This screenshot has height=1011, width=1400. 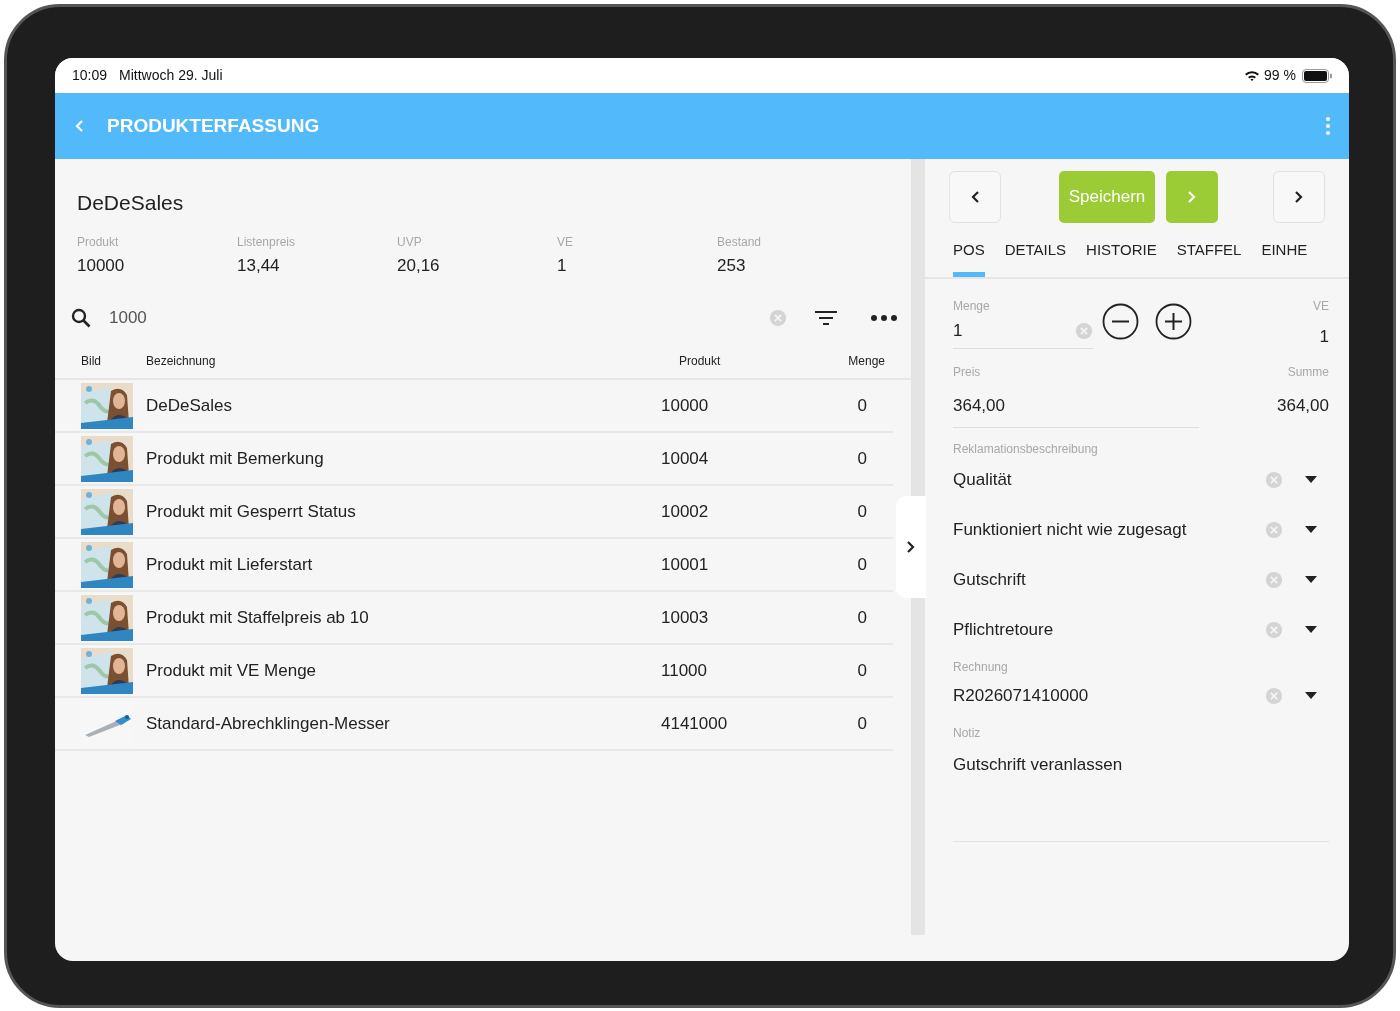 I want to click on tab: DETAILS, so click(x=1035, y=258).